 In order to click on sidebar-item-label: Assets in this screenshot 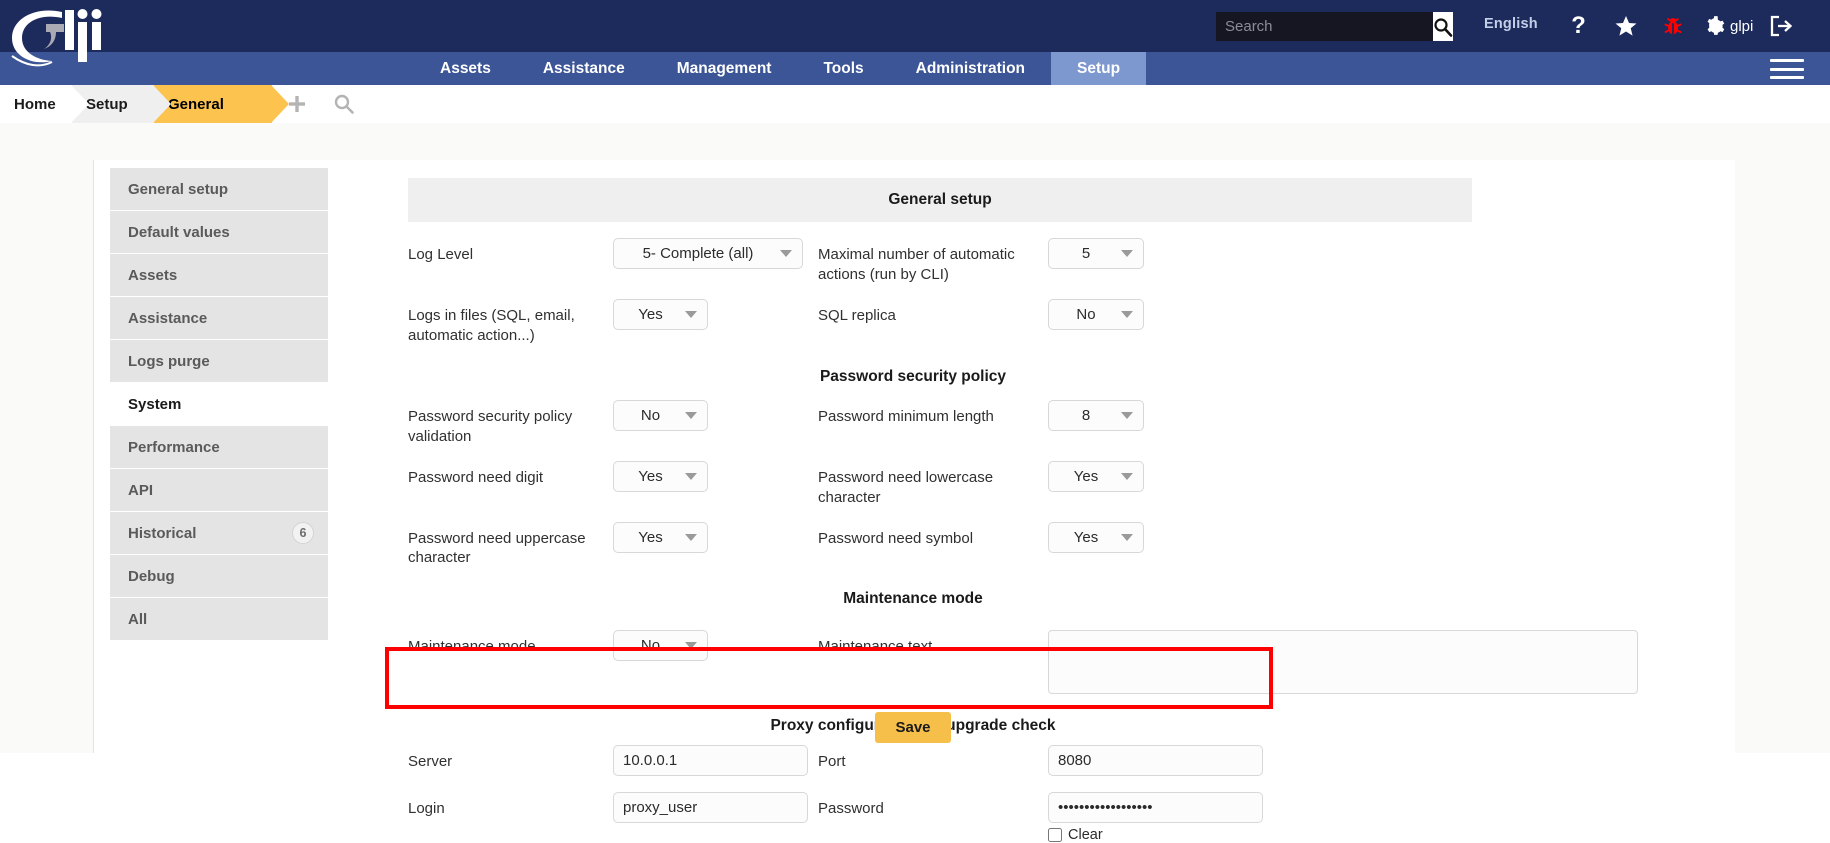, I will do `click(153, 275)`.